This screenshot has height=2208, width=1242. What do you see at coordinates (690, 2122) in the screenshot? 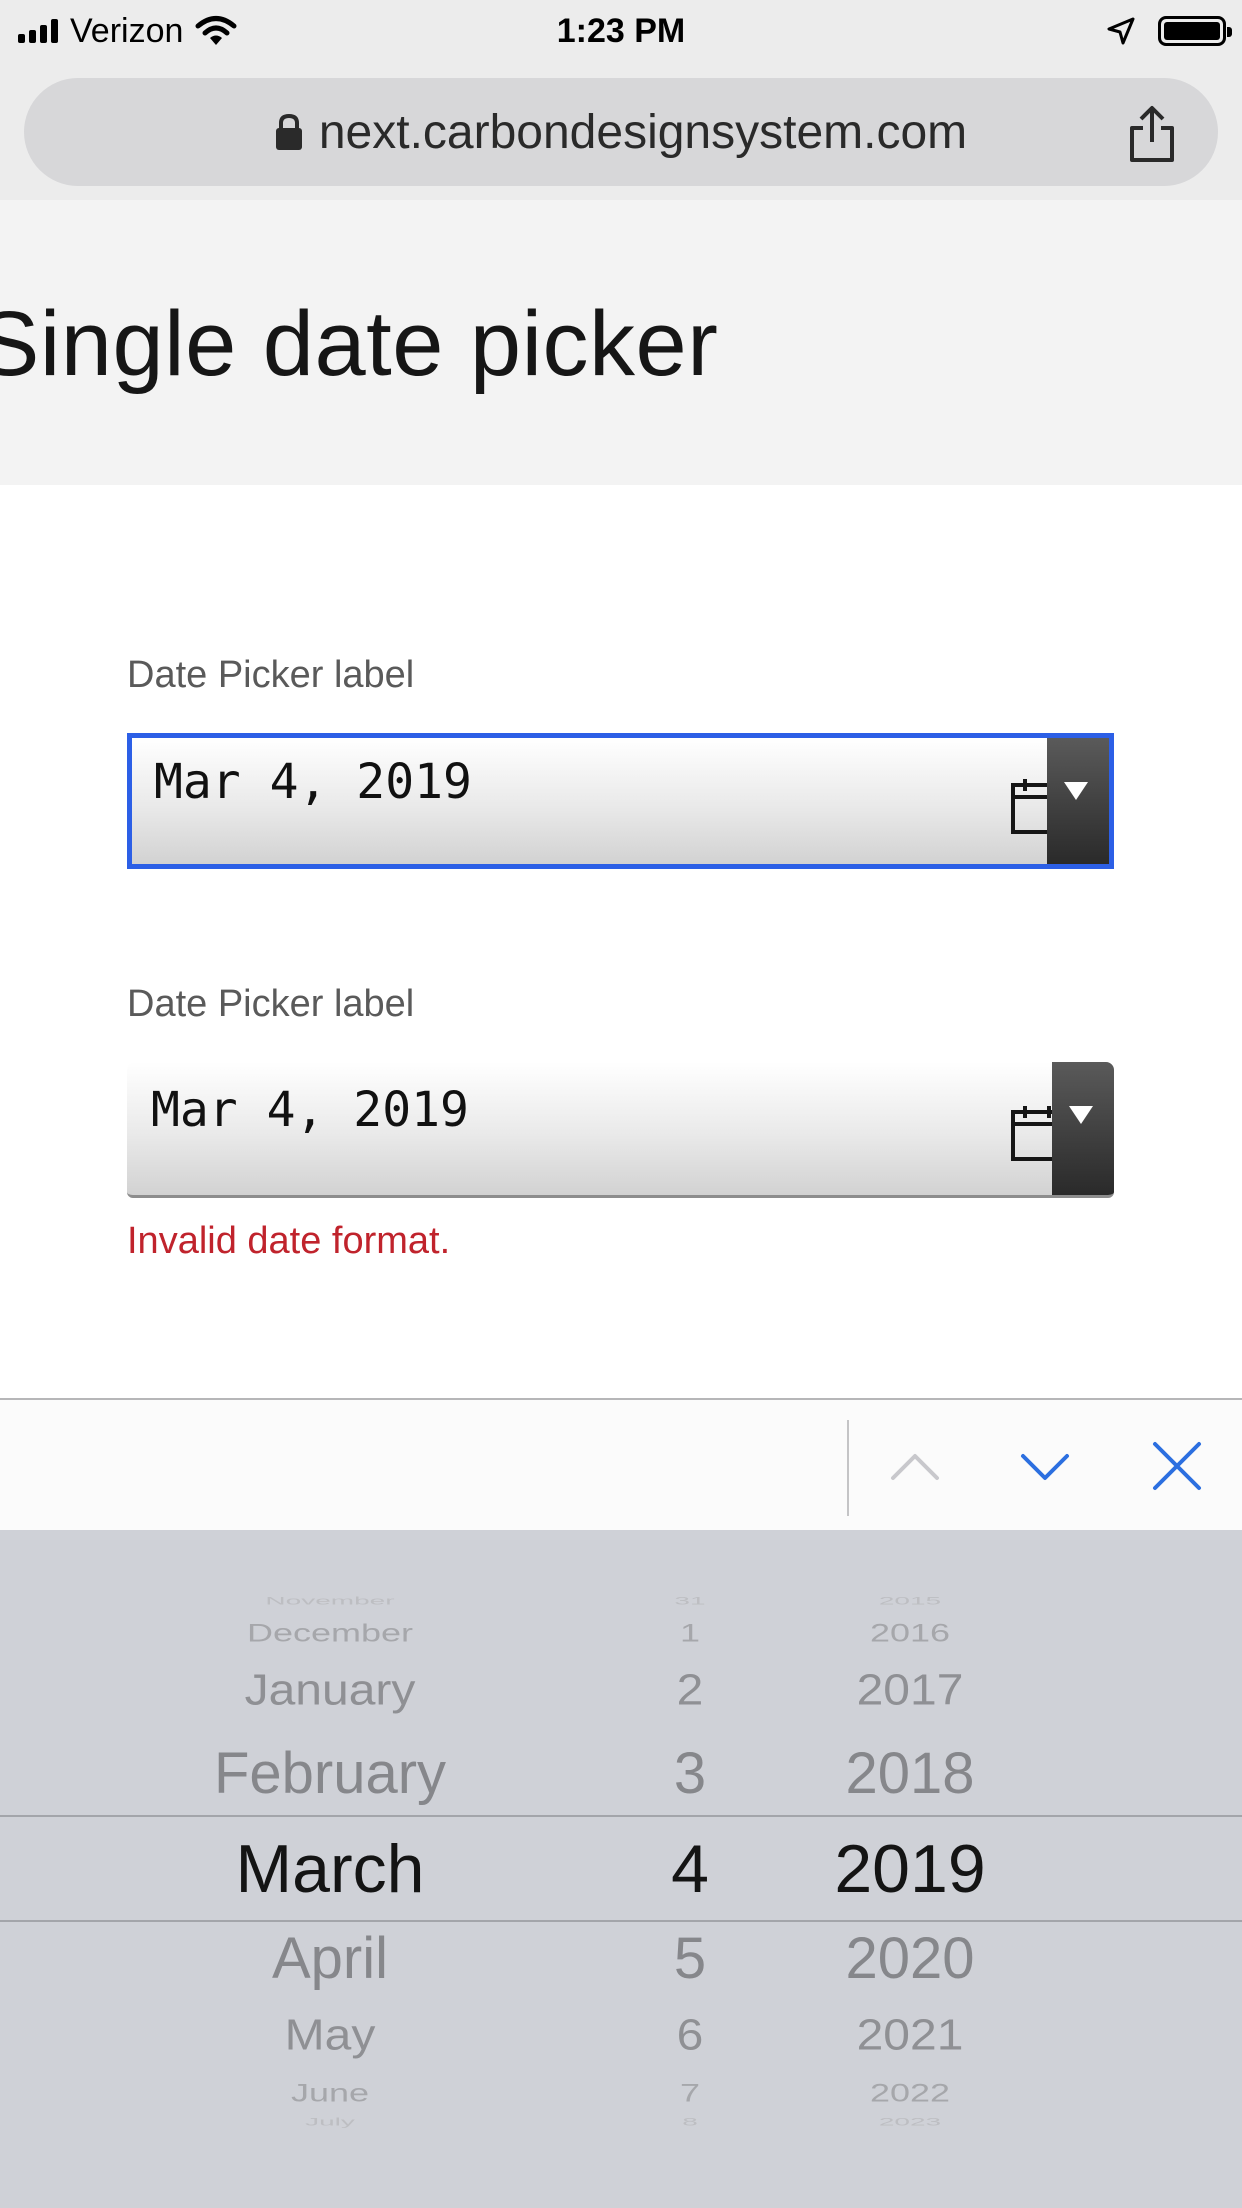
I see `day-option: 8` at bounding box center [690, 2122].